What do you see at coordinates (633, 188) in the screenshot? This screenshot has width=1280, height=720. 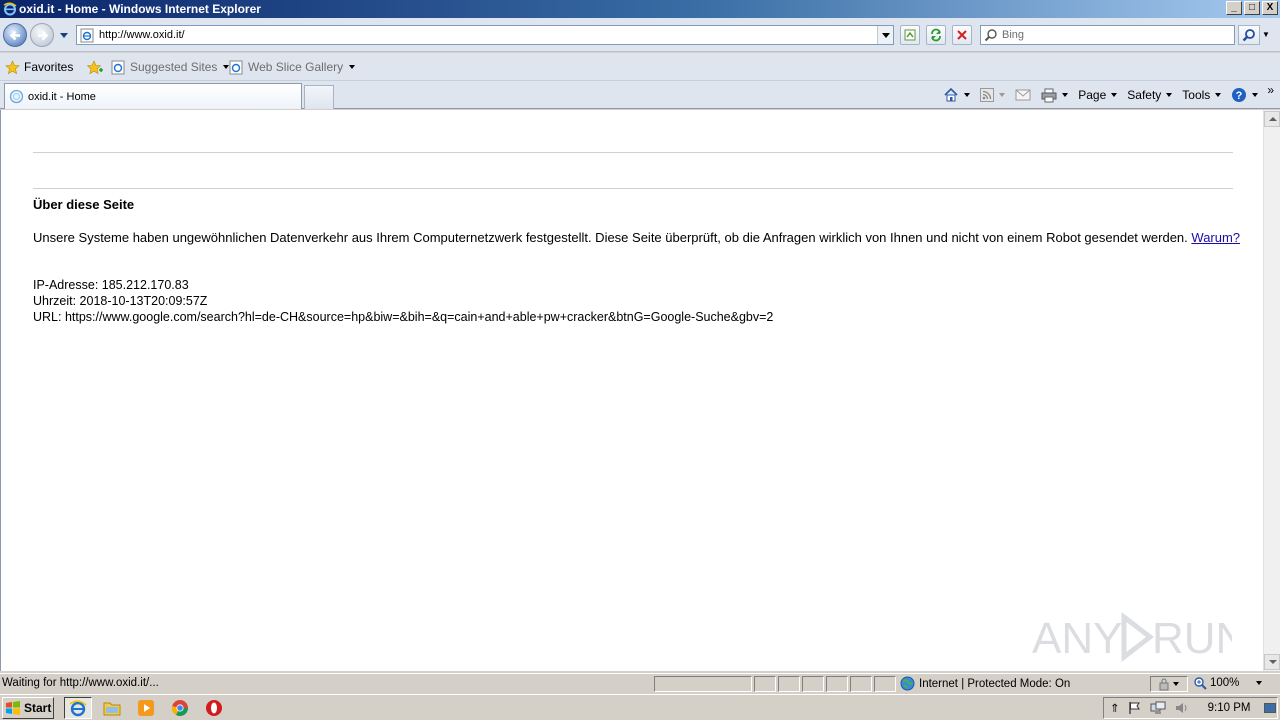 I see `section-divider` at bounding box center [633, 188].